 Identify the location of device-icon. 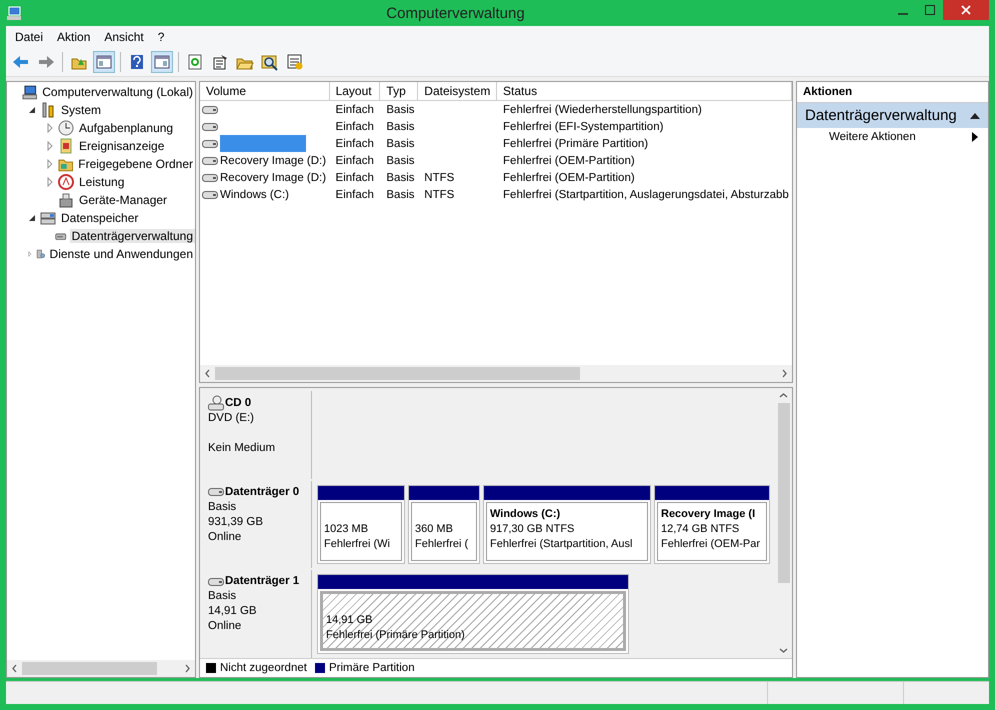
(66, 200).